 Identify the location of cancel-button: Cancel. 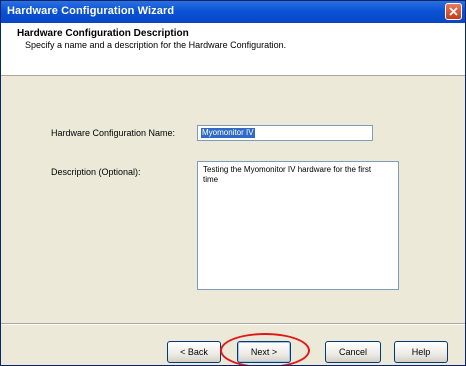
(353, 352).